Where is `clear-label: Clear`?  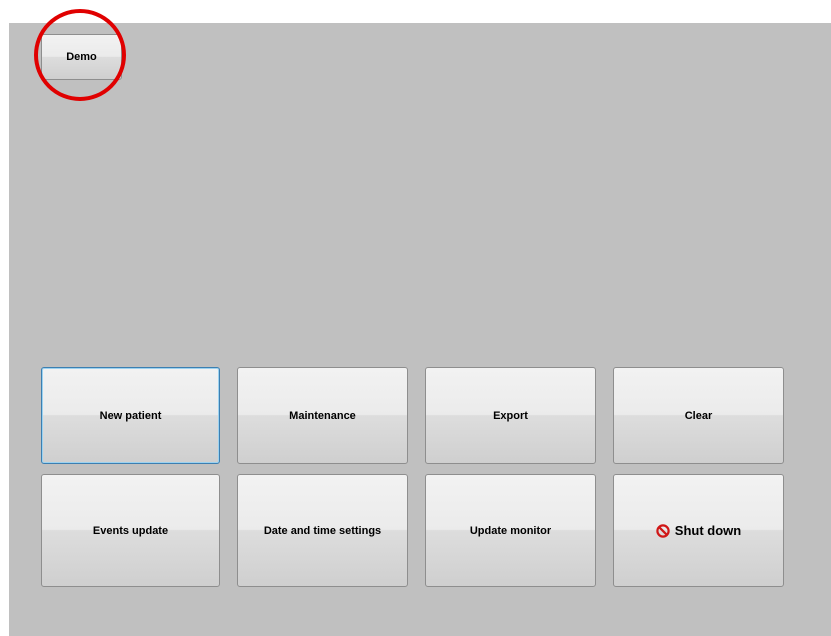
clear-label: Clear is located at coordinates (698, 415).